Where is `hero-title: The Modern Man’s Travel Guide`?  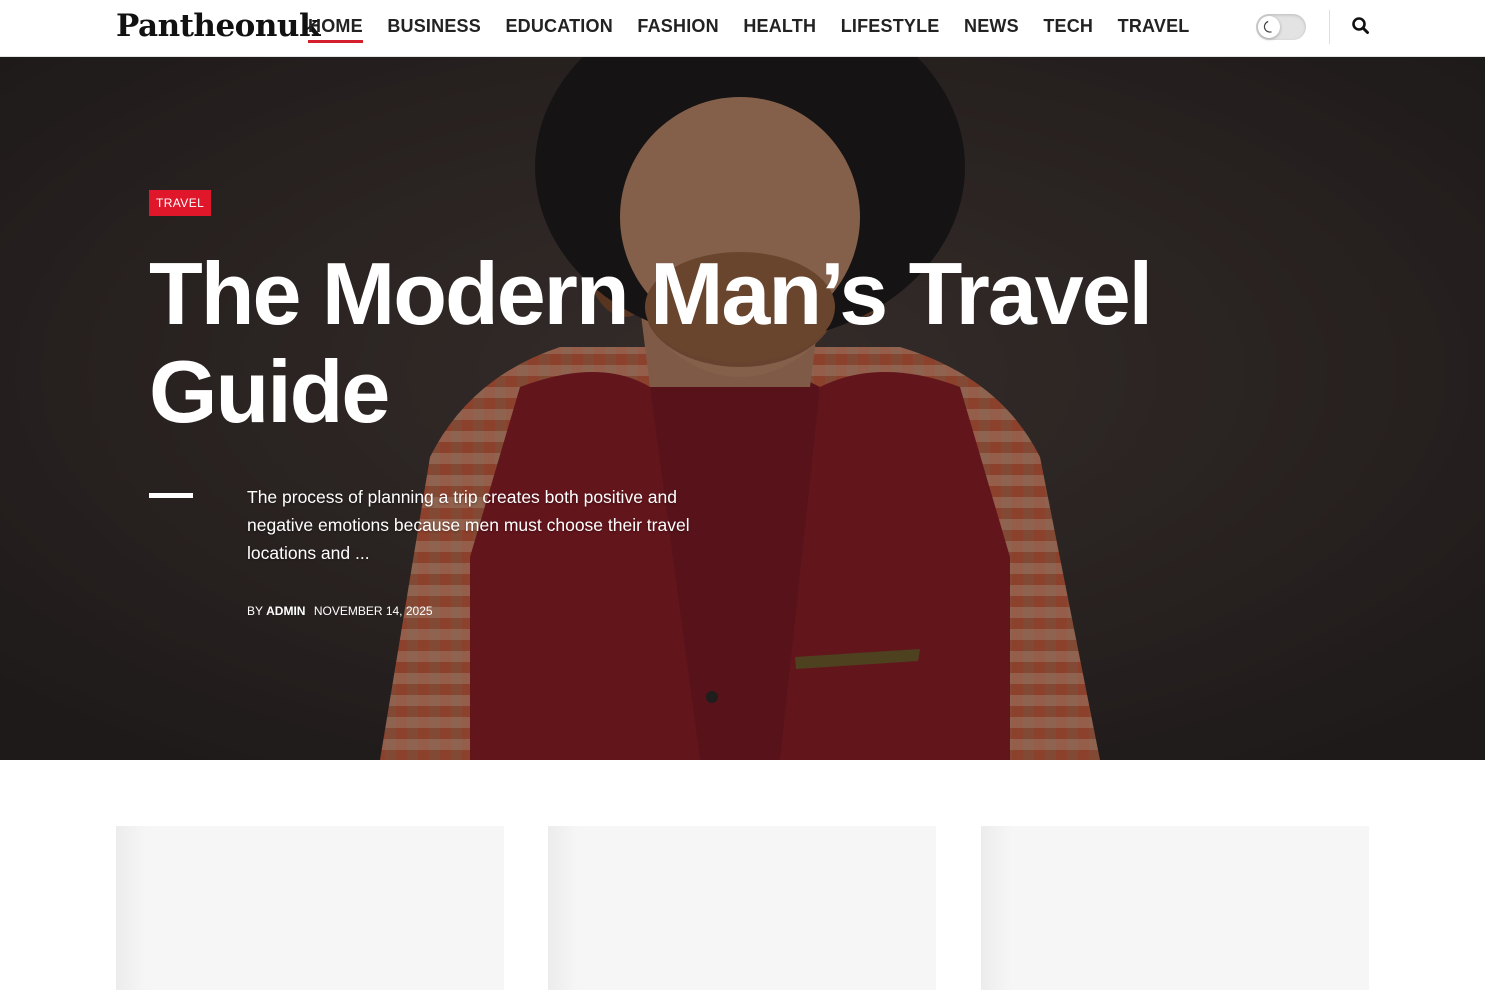
hero-title: The Modern Man’s Travel Guide is located at coordinates (699, 343).